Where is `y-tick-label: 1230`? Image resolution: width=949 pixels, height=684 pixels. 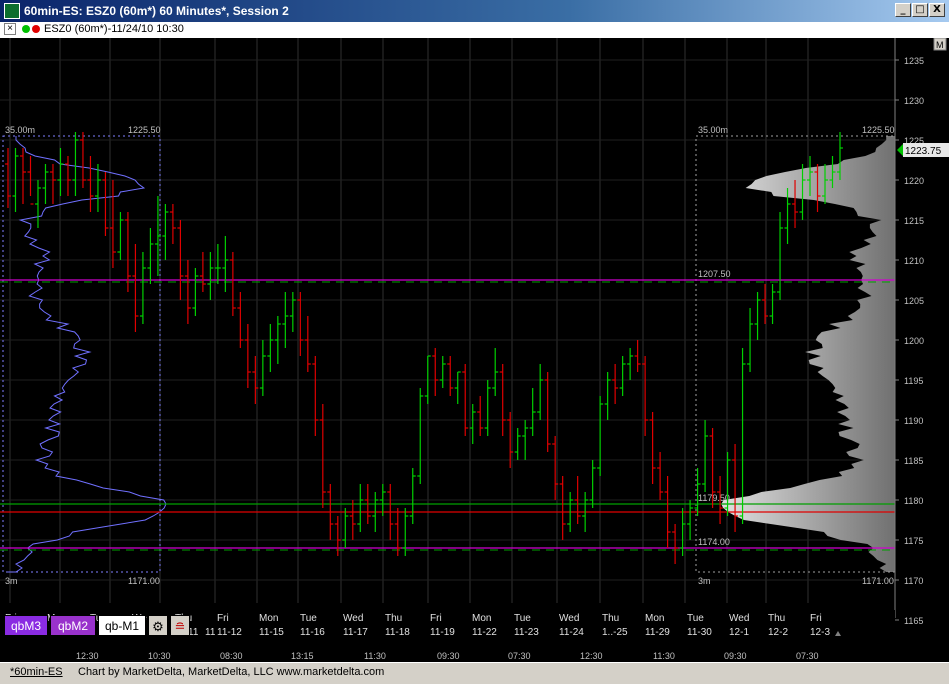 y-tick-label: 1230 is located at coordinates (914, 101).